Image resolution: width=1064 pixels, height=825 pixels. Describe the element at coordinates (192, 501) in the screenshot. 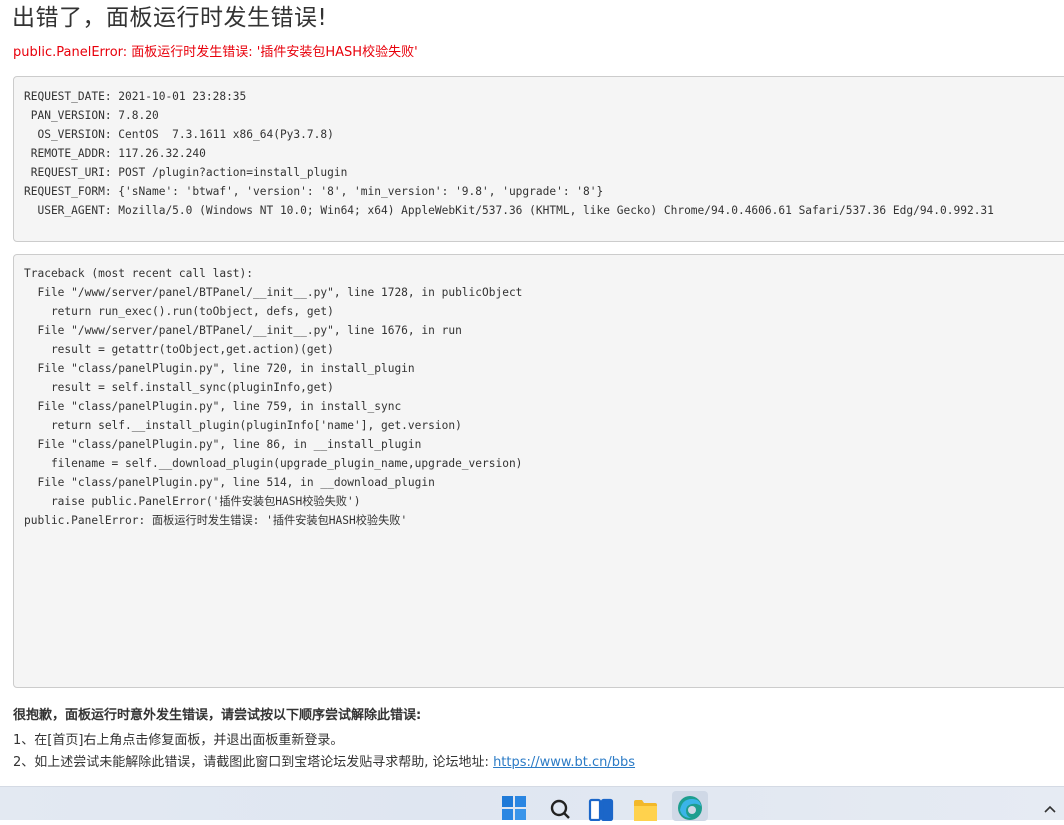

I see `traceback-line: raise public.PanelError('插件安装包HASH校验失败')` at that location.